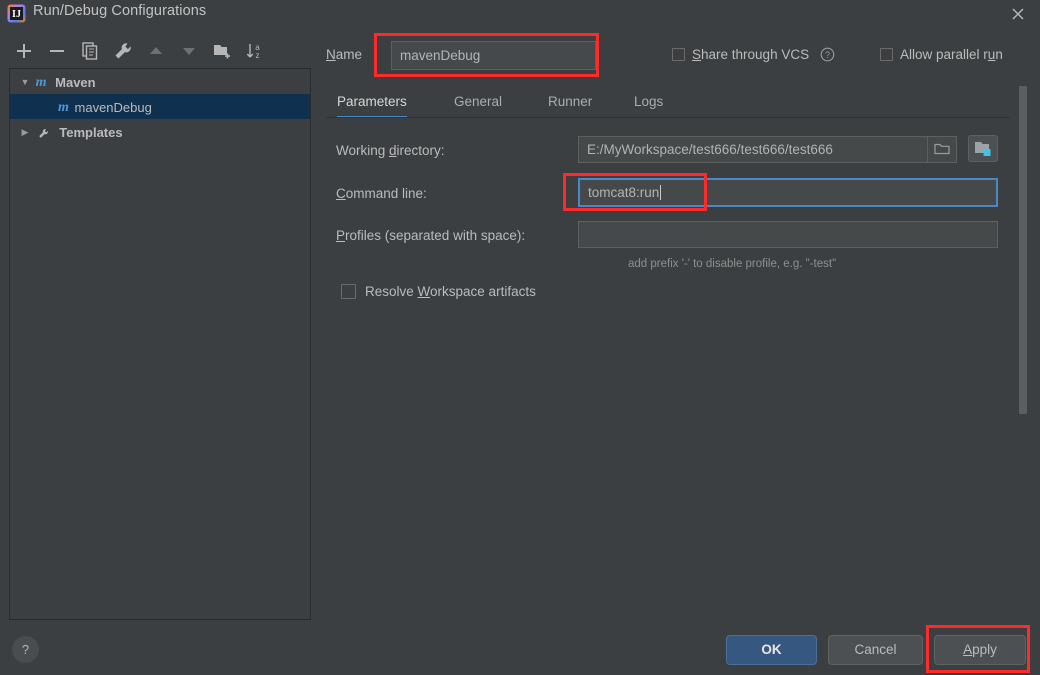  I want to click on right-pane-scrollbar-thumb, so click(1023, 250).